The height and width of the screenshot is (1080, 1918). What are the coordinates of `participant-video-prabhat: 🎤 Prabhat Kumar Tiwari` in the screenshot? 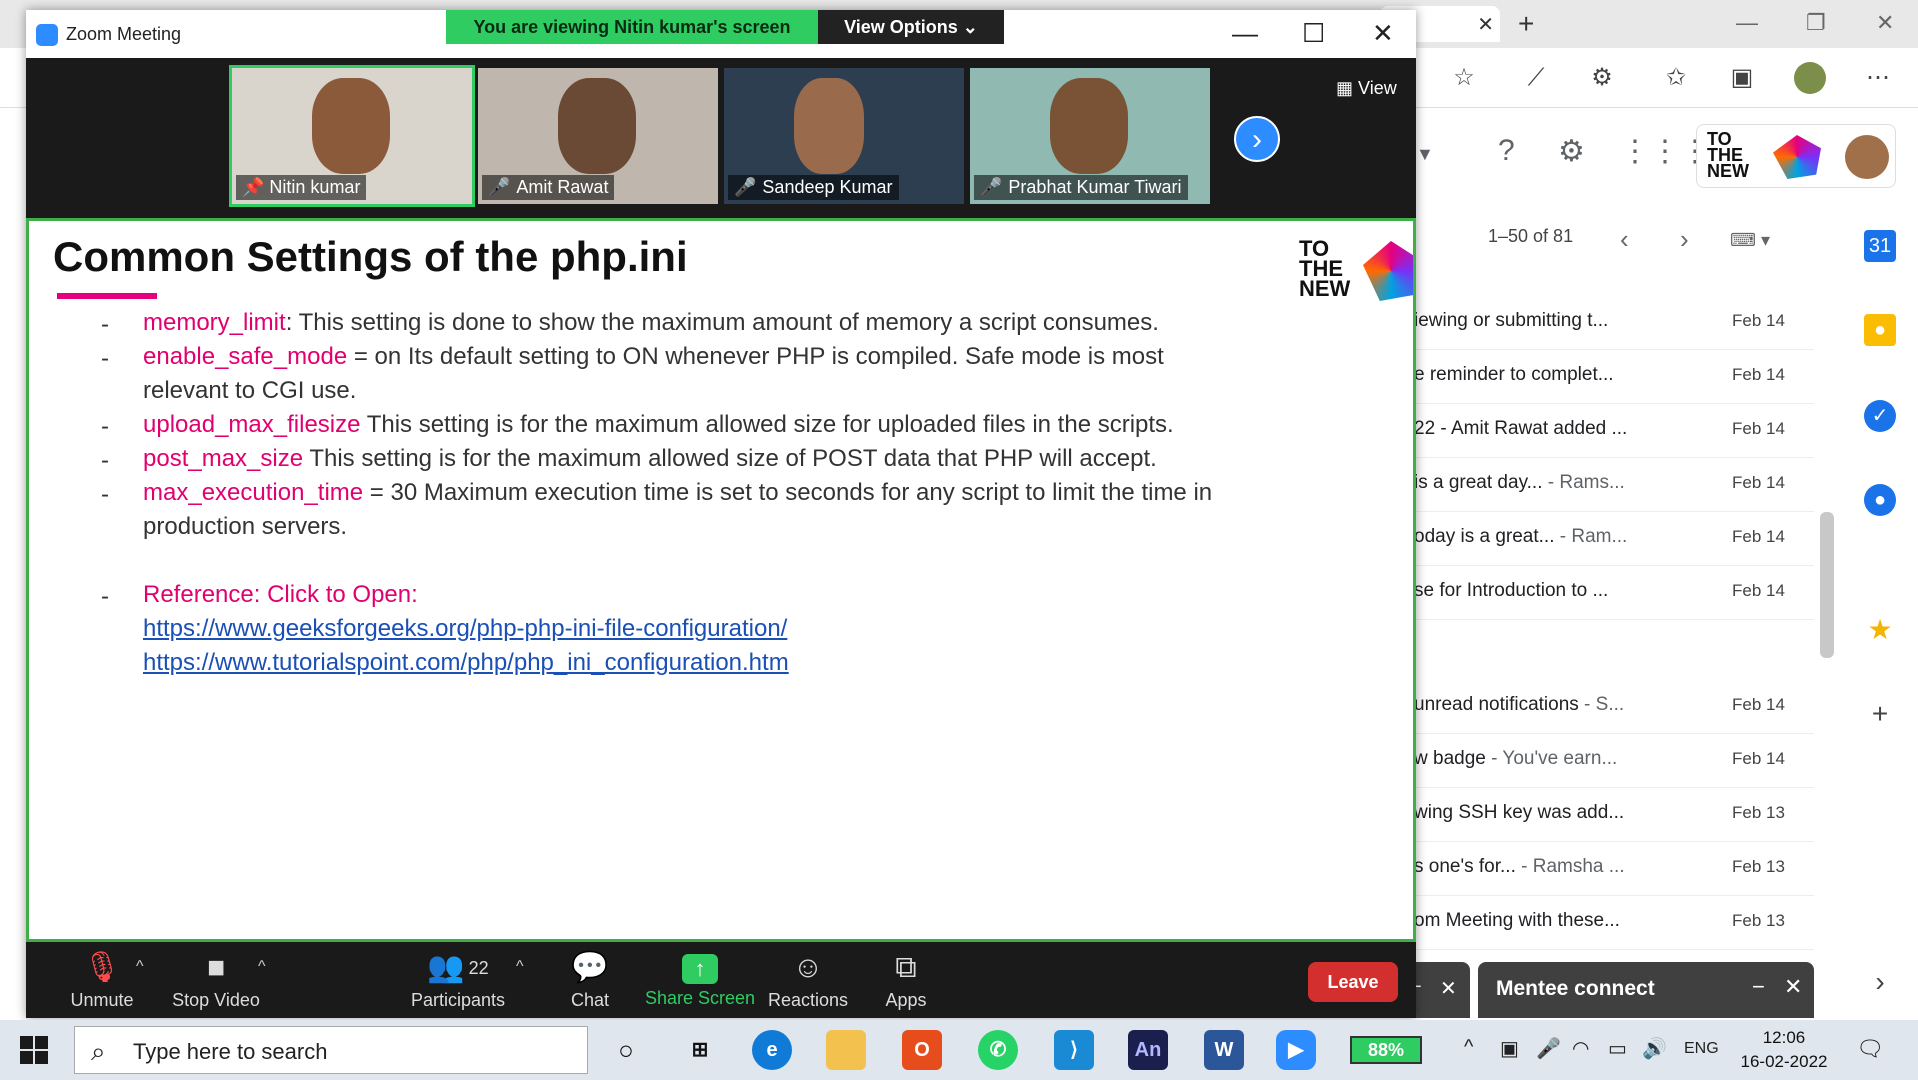 It's located at (1090, 136).